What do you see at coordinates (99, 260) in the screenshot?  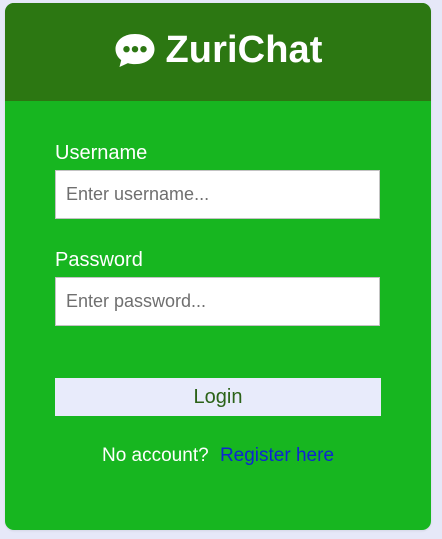 I see `password-label: Password` at bounding box center [99, 260].